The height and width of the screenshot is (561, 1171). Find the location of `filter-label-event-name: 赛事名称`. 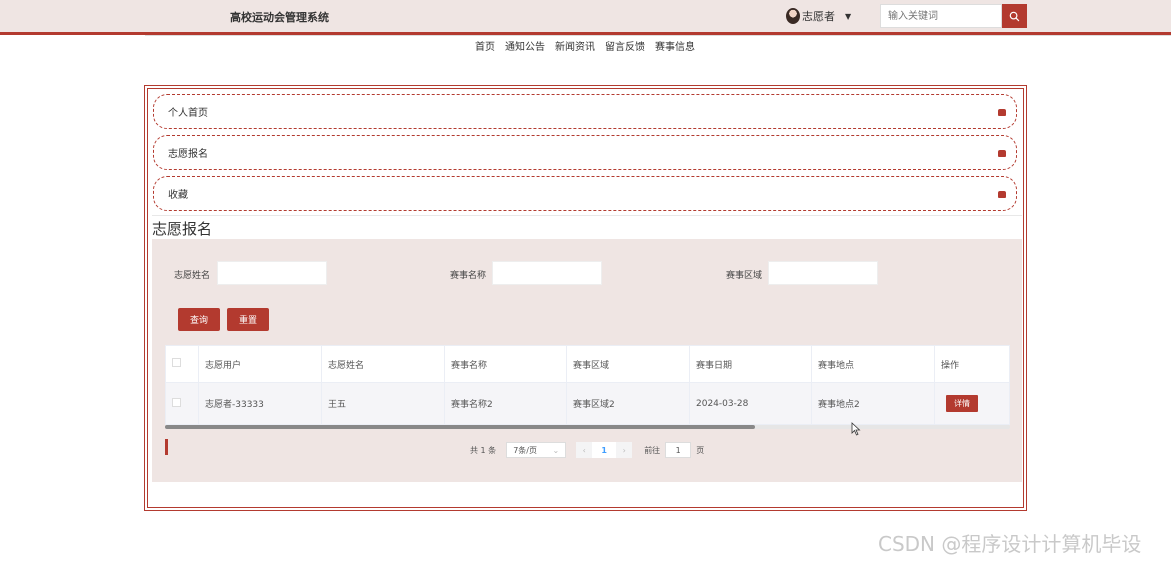

filter-label-event-name: 赛事名称 is located at coordinates (468, 276).